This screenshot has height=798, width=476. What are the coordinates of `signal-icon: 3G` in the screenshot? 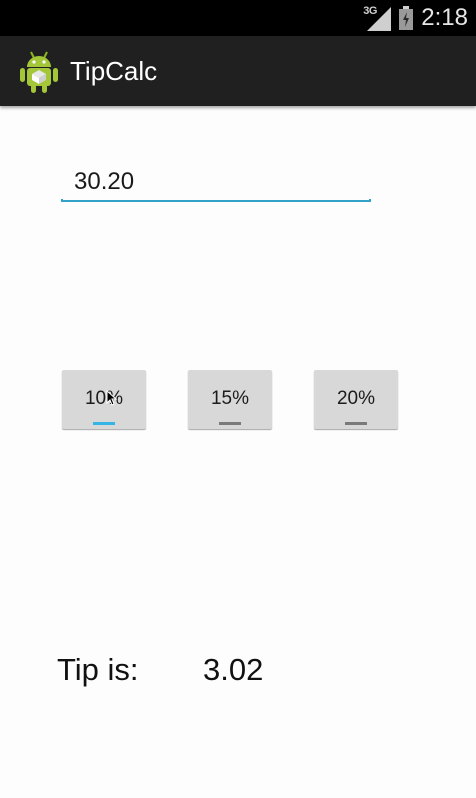 It's located at (377, 18).